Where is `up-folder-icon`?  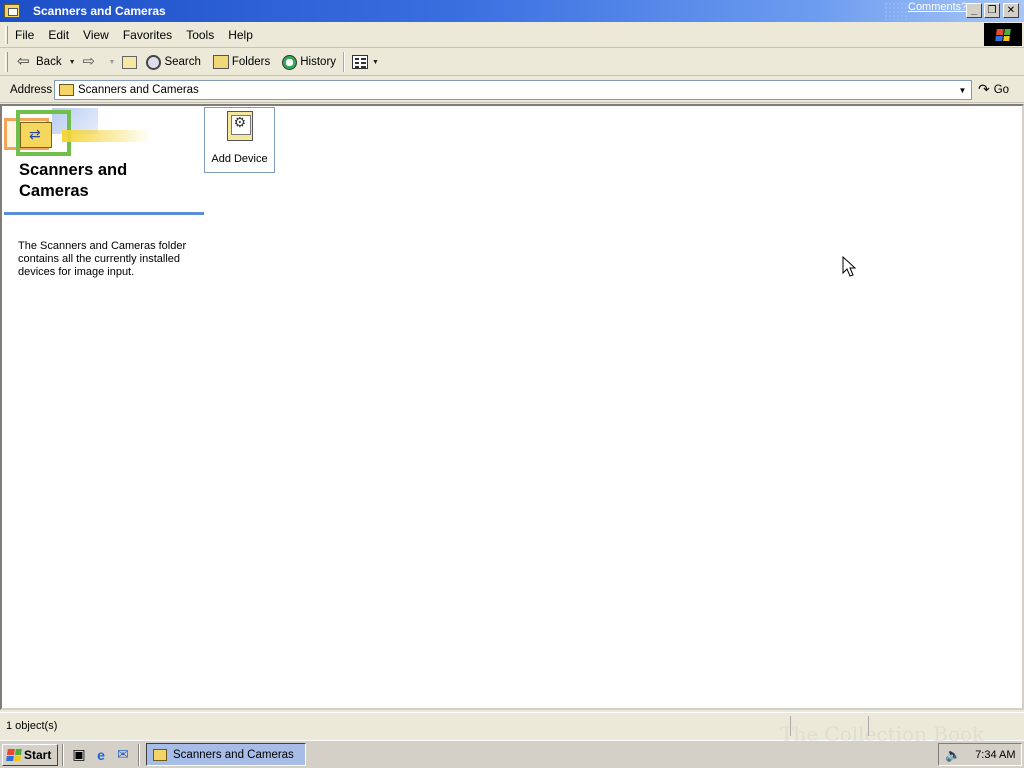
up-folder-icon is located at coordinates (130, 62).